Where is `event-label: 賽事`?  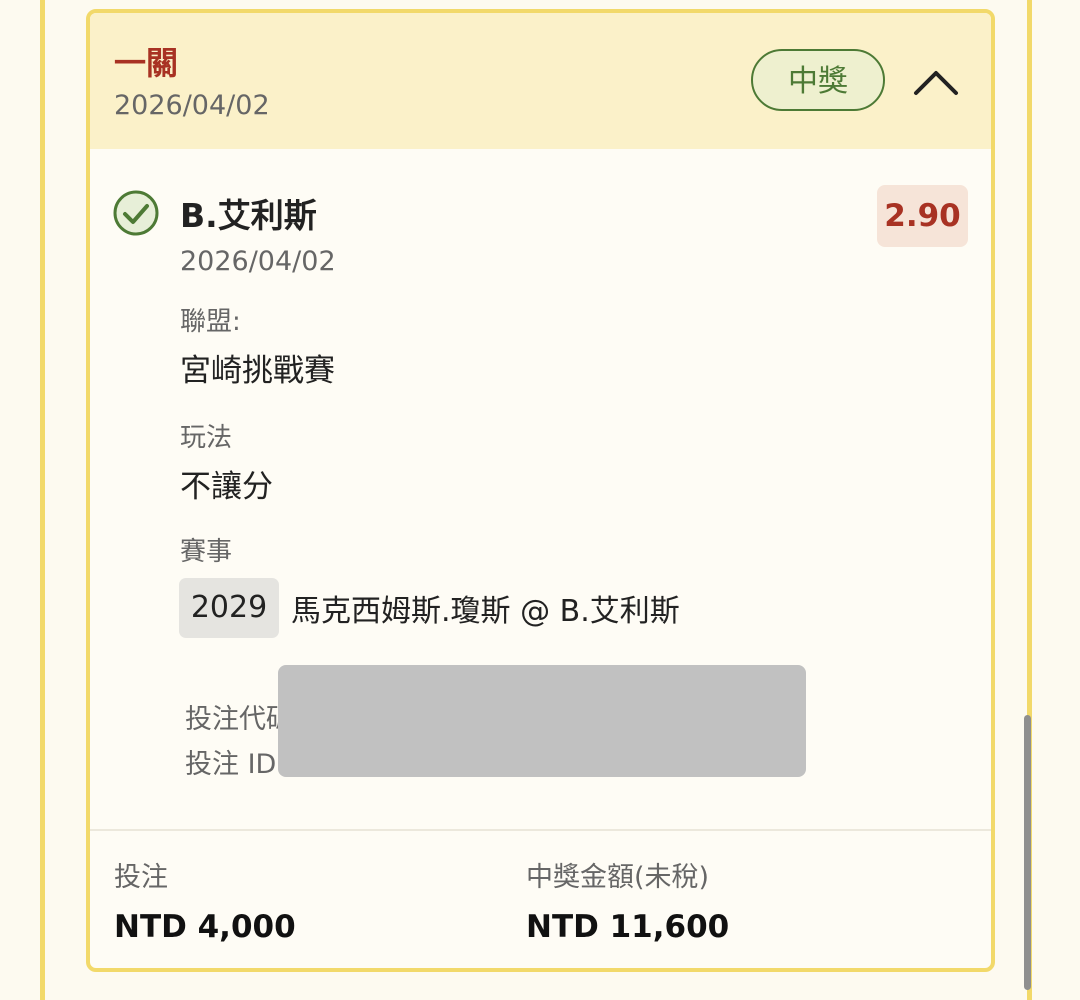
event-label: 賽事 is located at coordinates (206, 552).